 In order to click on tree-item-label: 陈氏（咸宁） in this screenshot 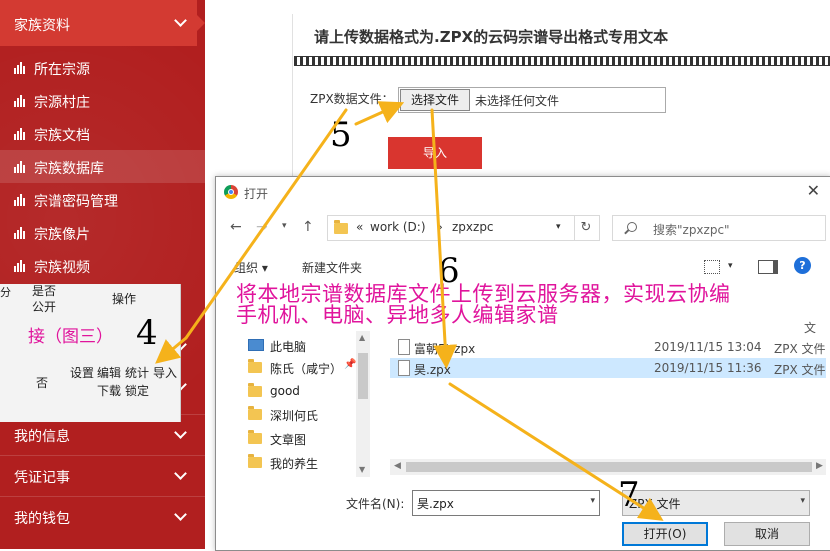, I will do `click(306, 369)`.